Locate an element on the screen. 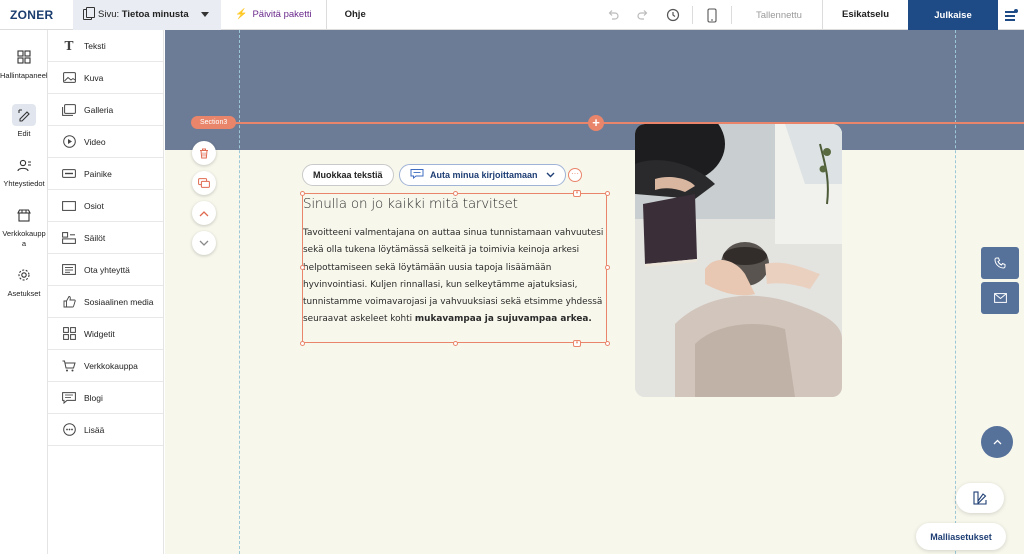 The height and width of the screenshot is (554, 1024). rail-item-label: Yhteystiedot is located at coordinates (24, 183).